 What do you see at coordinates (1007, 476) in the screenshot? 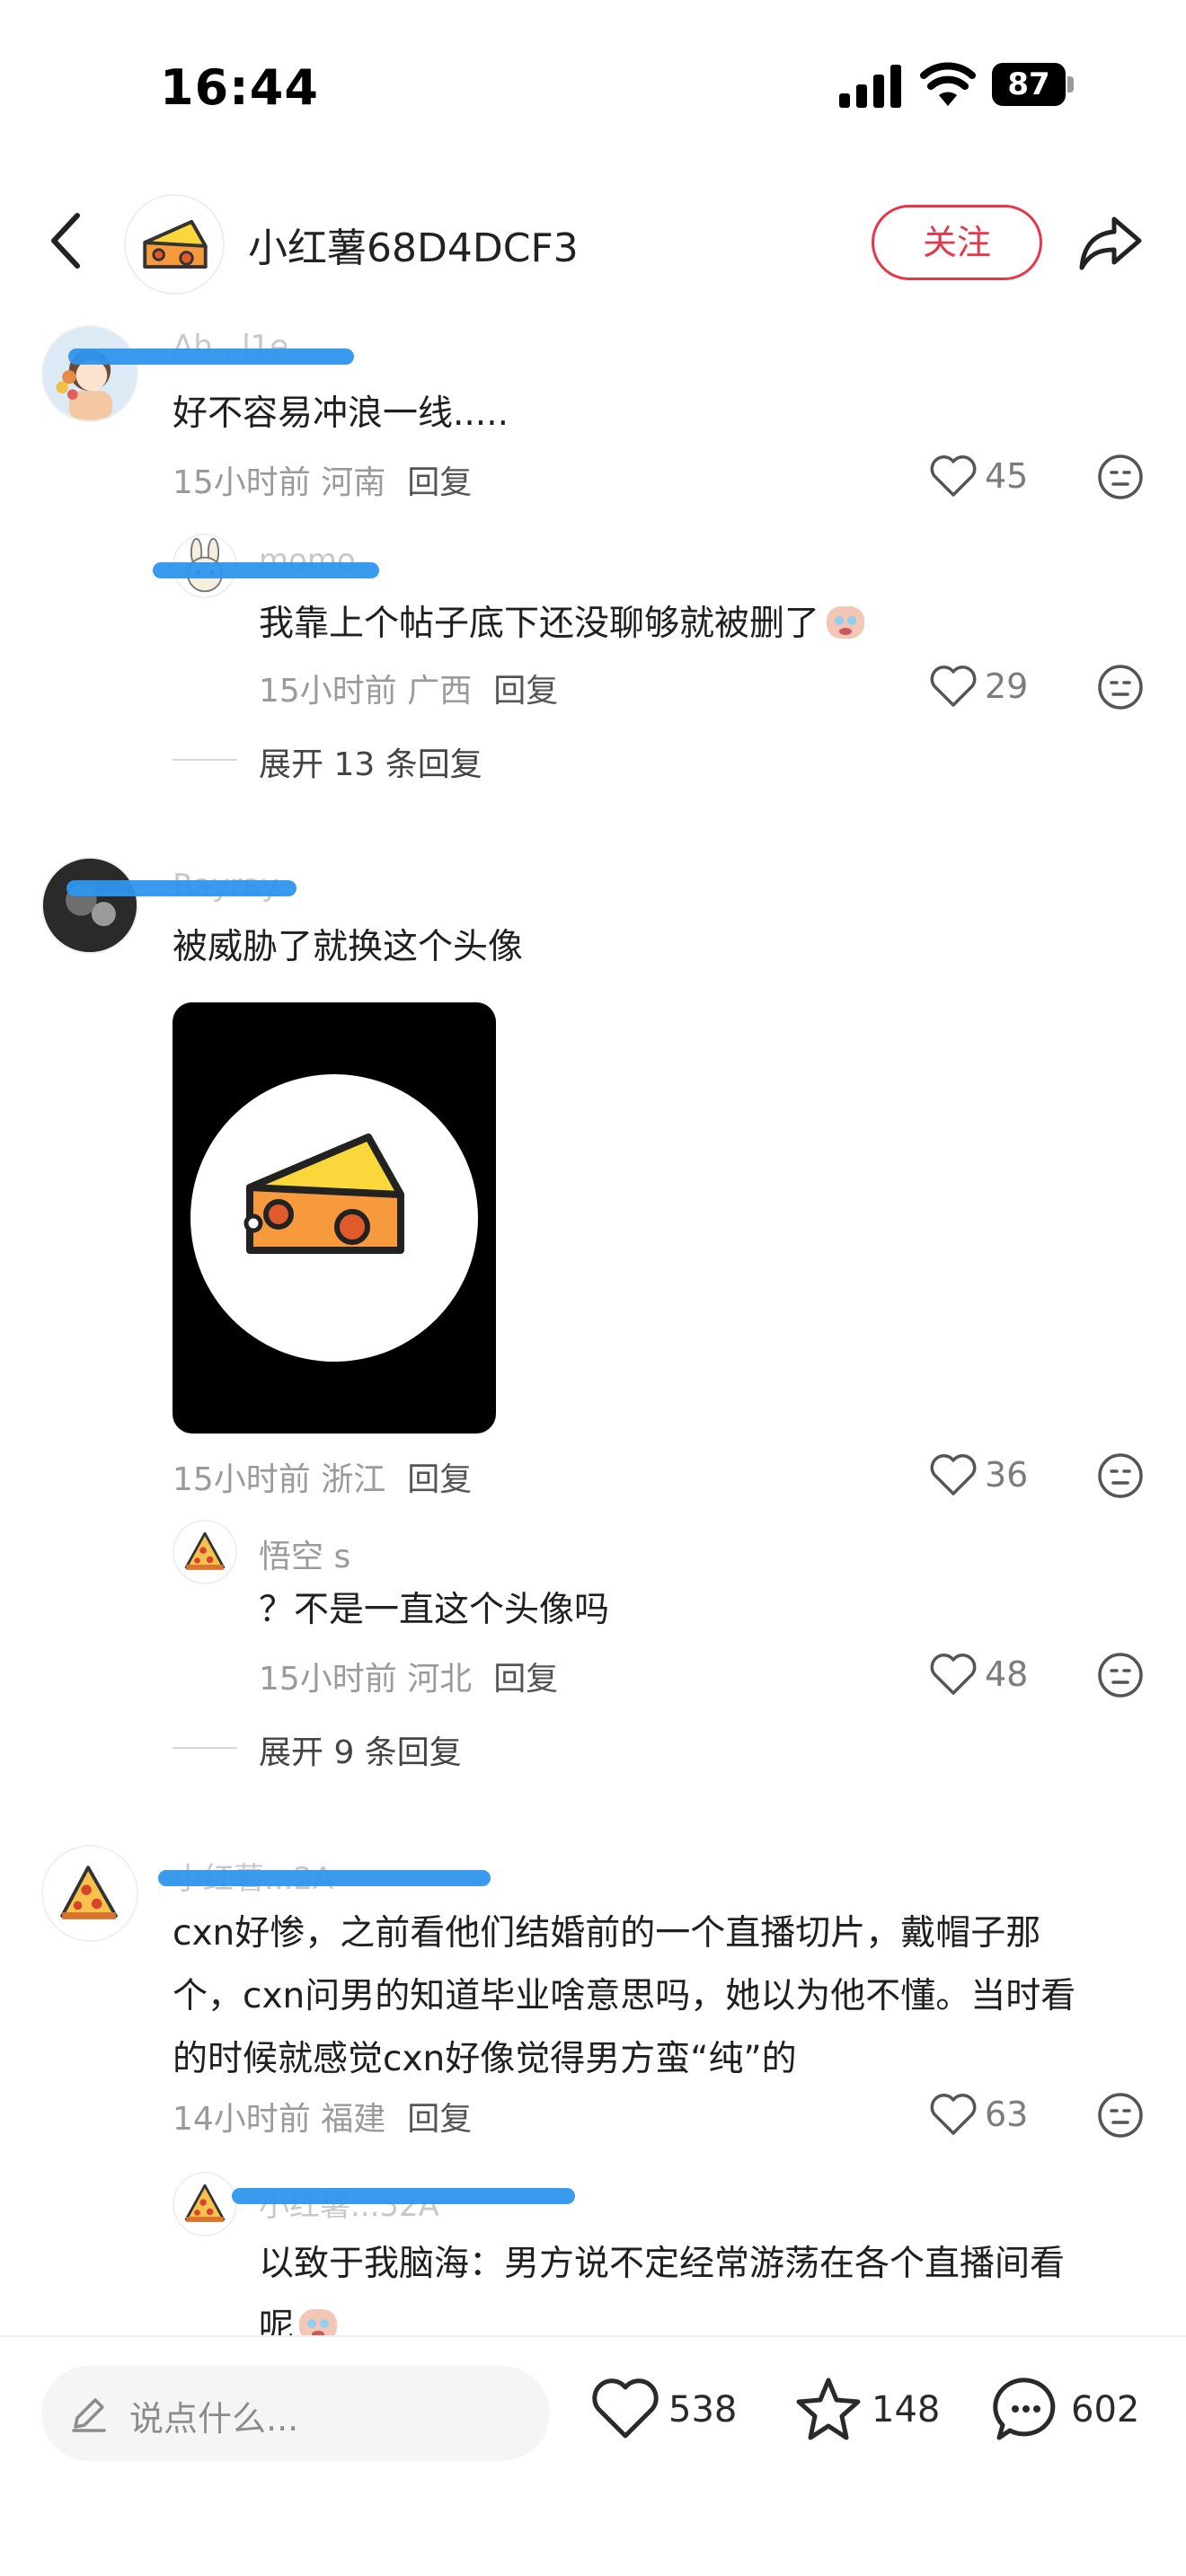
I see `like-count: 45` at bounding box center [1007, 476].